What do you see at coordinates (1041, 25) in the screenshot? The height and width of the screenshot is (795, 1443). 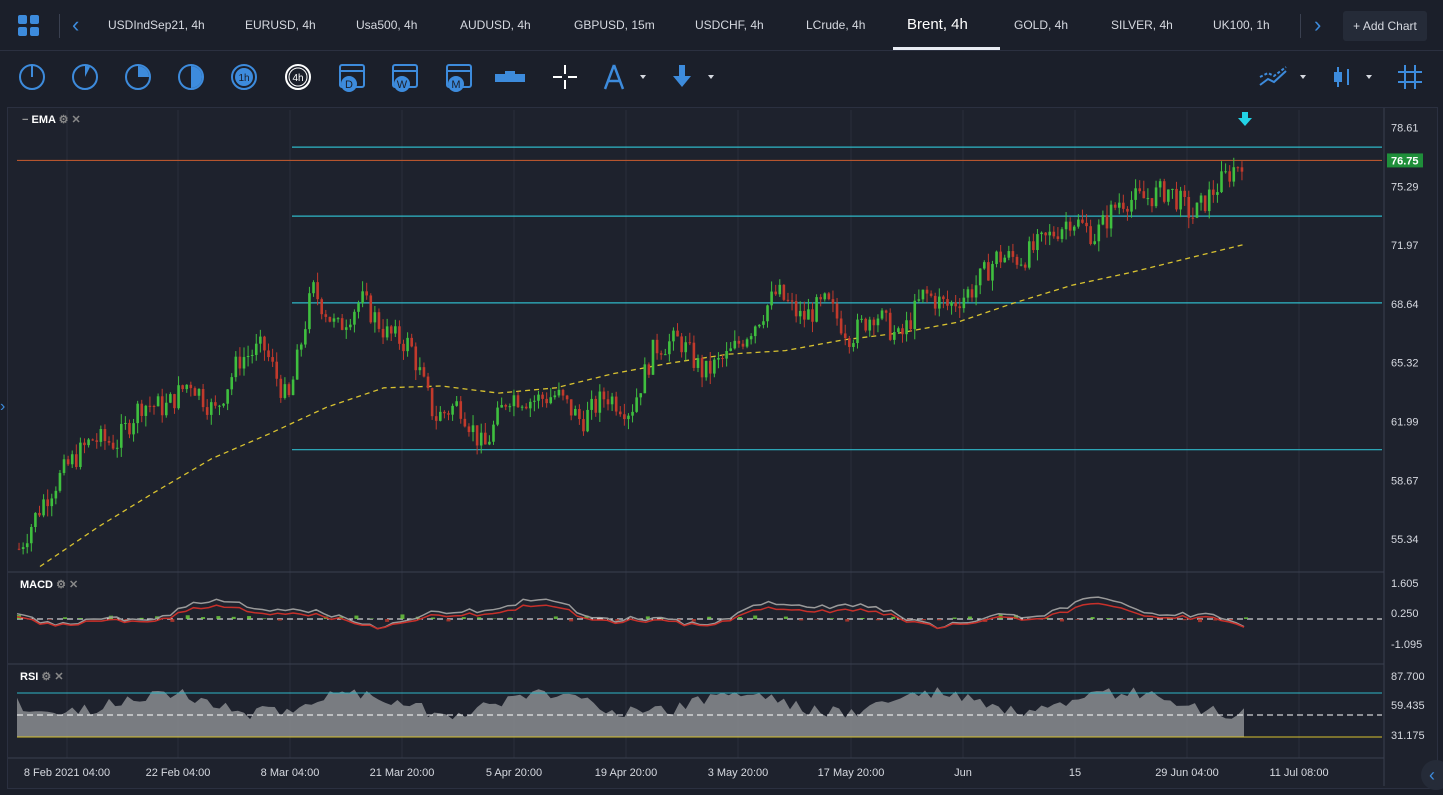 I see `tab-gold: GOLD, 4h` at bounding box center [1041, 25].